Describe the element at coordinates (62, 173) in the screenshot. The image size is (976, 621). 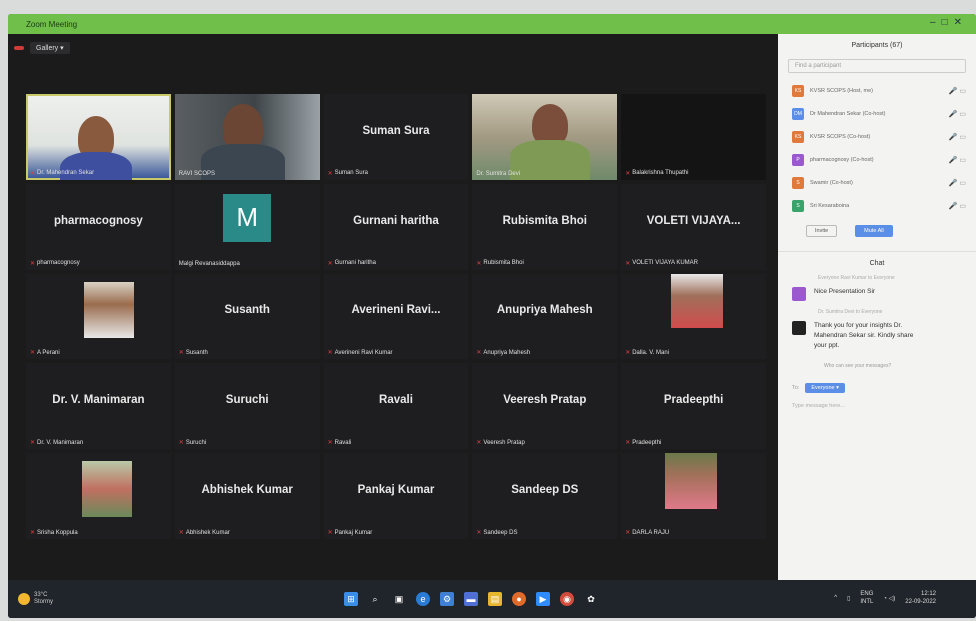
I see `participant-name-label: ✕ Dr. Mahendran Sekar` at that location.